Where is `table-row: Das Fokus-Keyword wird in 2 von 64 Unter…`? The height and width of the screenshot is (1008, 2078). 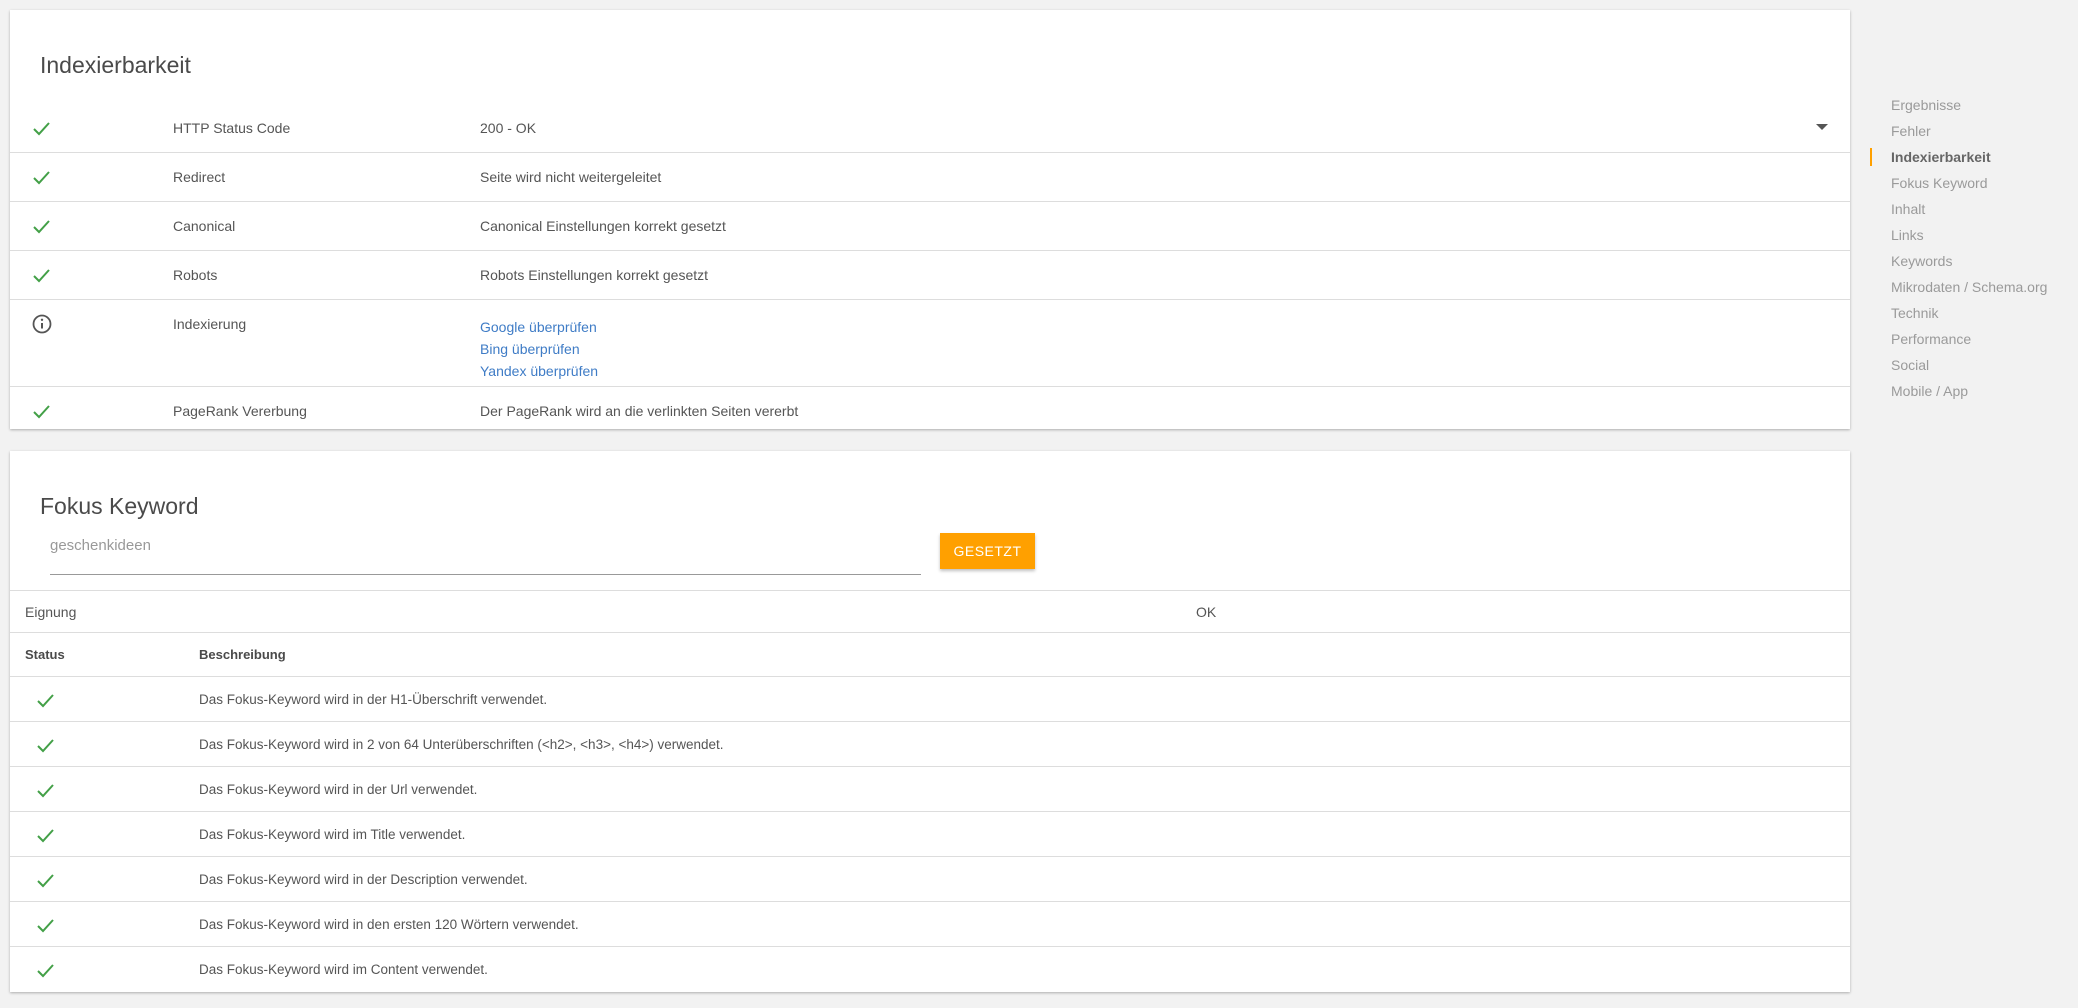
table-row: Das Fokus-Keyword wird in 2 von 64 Unter… is located at coordinates (930, 744).